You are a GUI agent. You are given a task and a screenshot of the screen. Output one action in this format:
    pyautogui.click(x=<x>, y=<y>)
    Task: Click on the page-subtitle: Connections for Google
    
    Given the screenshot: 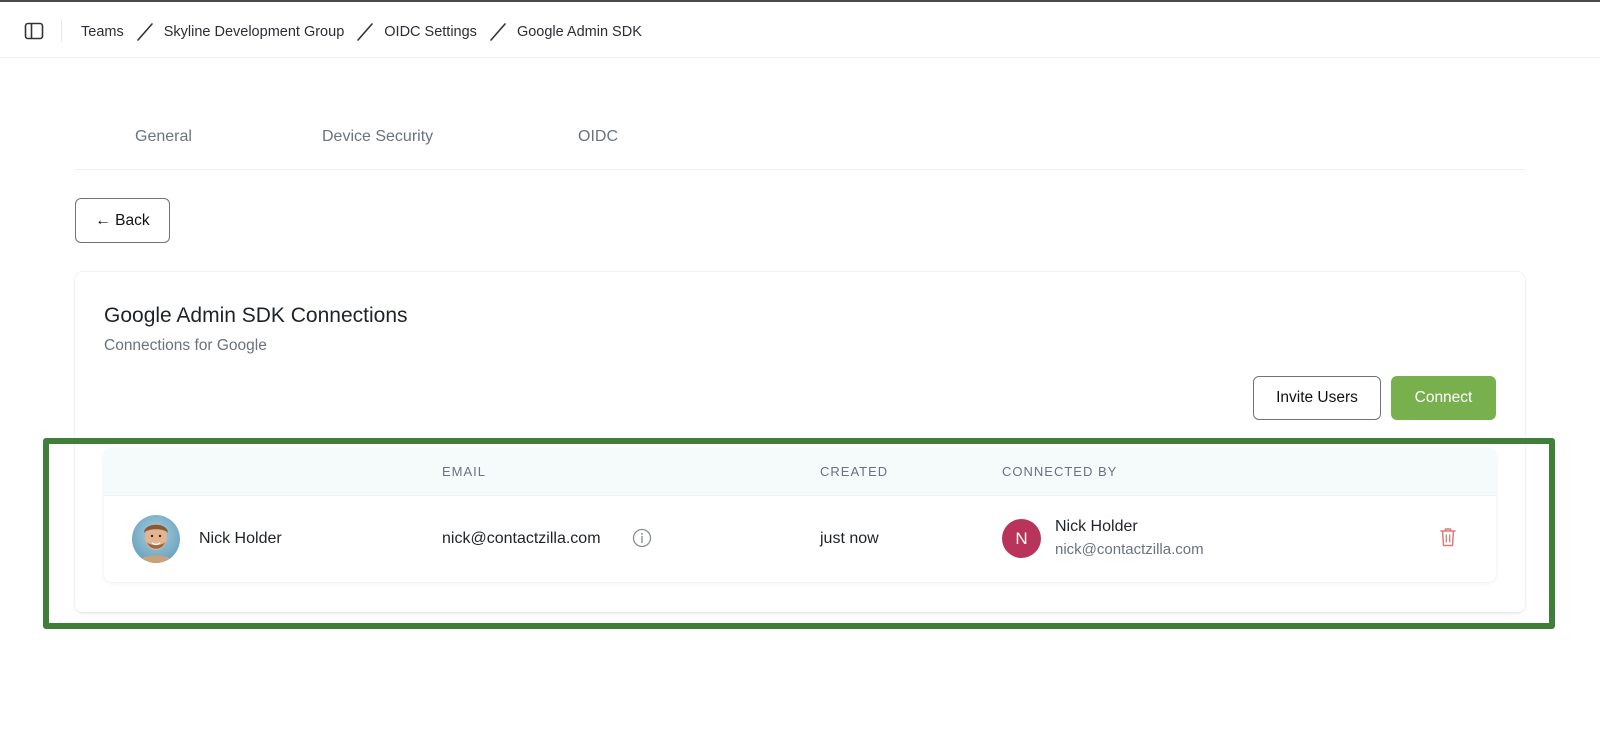 What is the action you would take?
    pyautogui.click(x=185, y=345)
    